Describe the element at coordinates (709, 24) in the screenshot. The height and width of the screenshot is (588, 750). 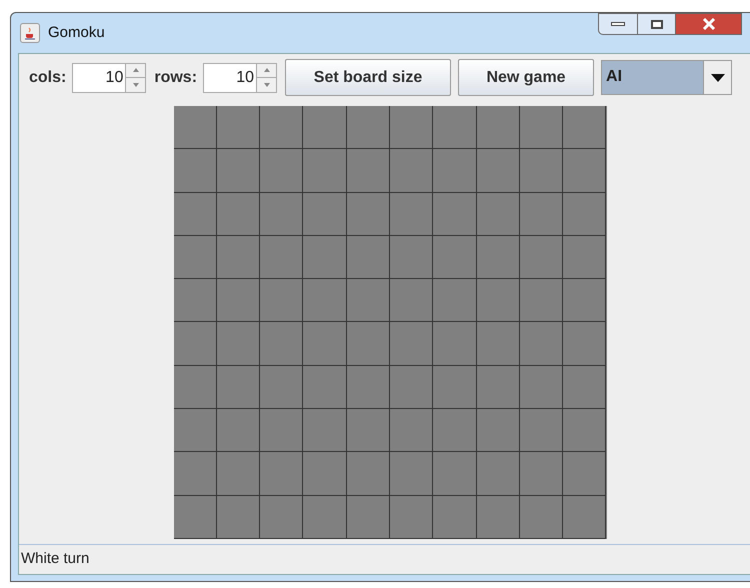
I see `close-button` at that location.